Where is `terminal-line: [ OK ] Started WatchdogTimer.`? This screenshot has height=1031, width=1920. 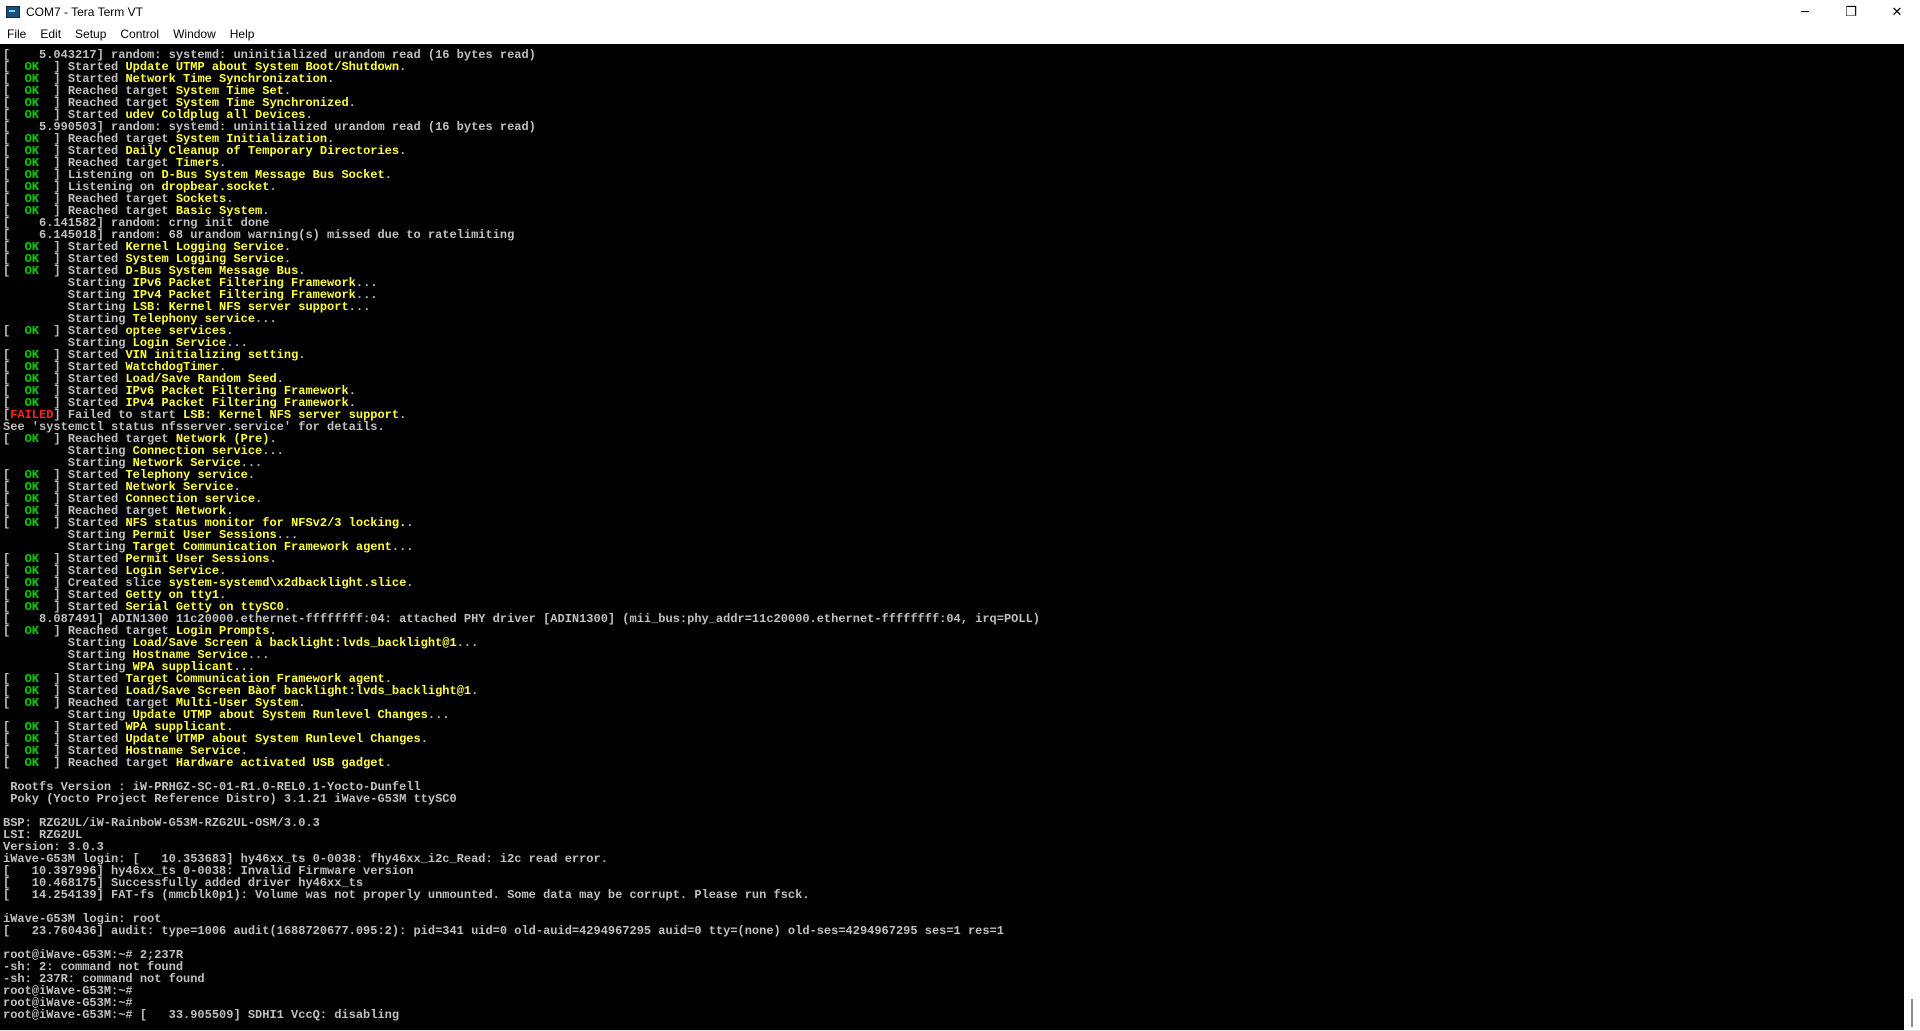 terminal-line: [ OK ] Started WatchdogTimer. is located at coordinates (953, 367).